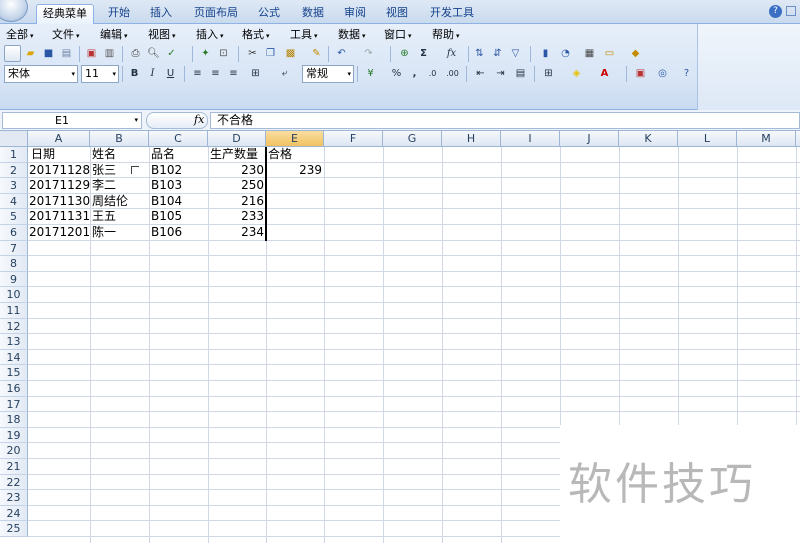 This screenshot has width=800, height=543. Describe the element at coordinates (66, 53) in the screenshot. I see `permission-icon: ▤` at that location.